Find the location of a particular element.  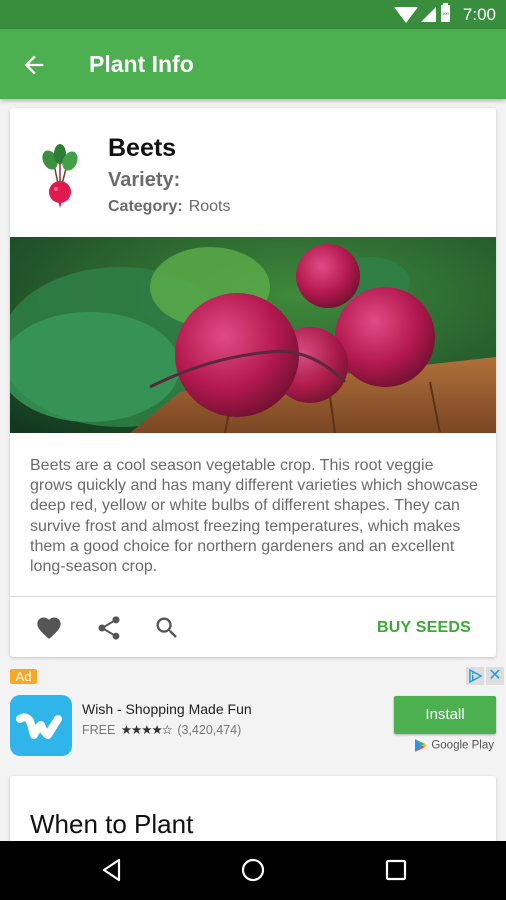

ad-choices-button is located at coordinates (475, 676).